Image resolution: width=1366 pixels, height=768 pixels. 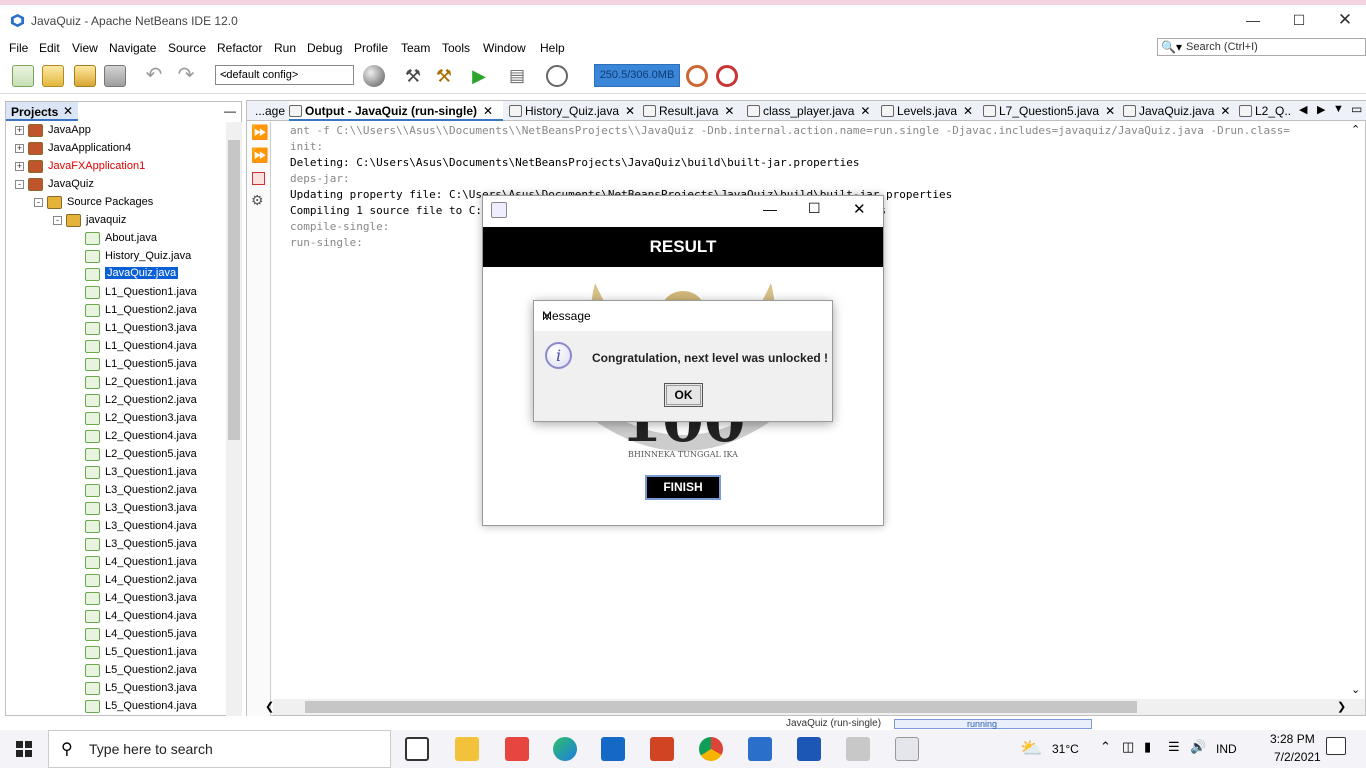 What do you see at coordinates (116, 275) in the screenshot?
I see `tree-item: JavaQuiz.java` at bounding box center [116, 275].